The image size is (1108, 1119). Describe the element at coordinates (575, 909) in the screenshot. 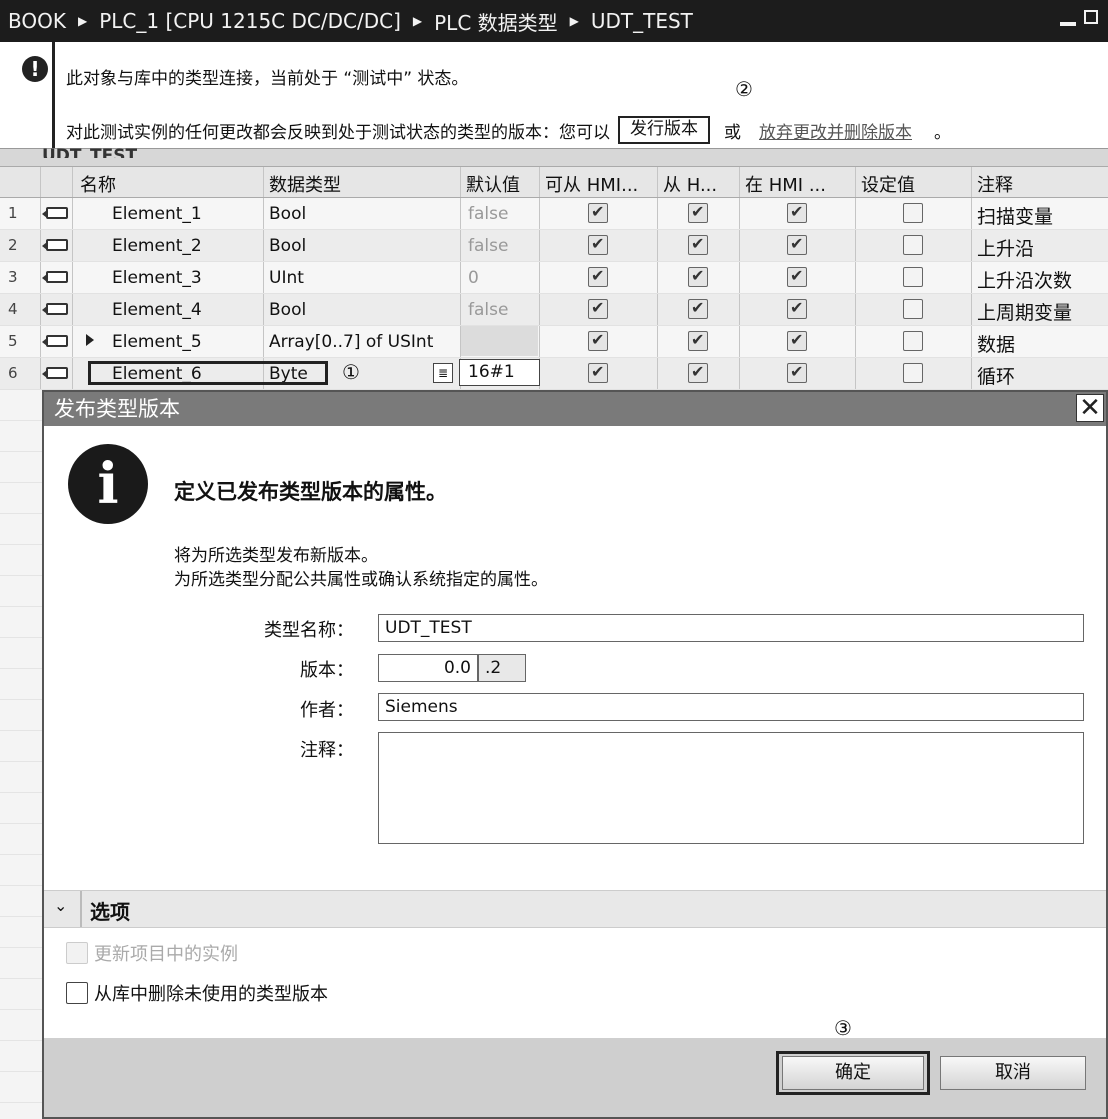

I see `options-section-header: ⌄ 选项` at that location.